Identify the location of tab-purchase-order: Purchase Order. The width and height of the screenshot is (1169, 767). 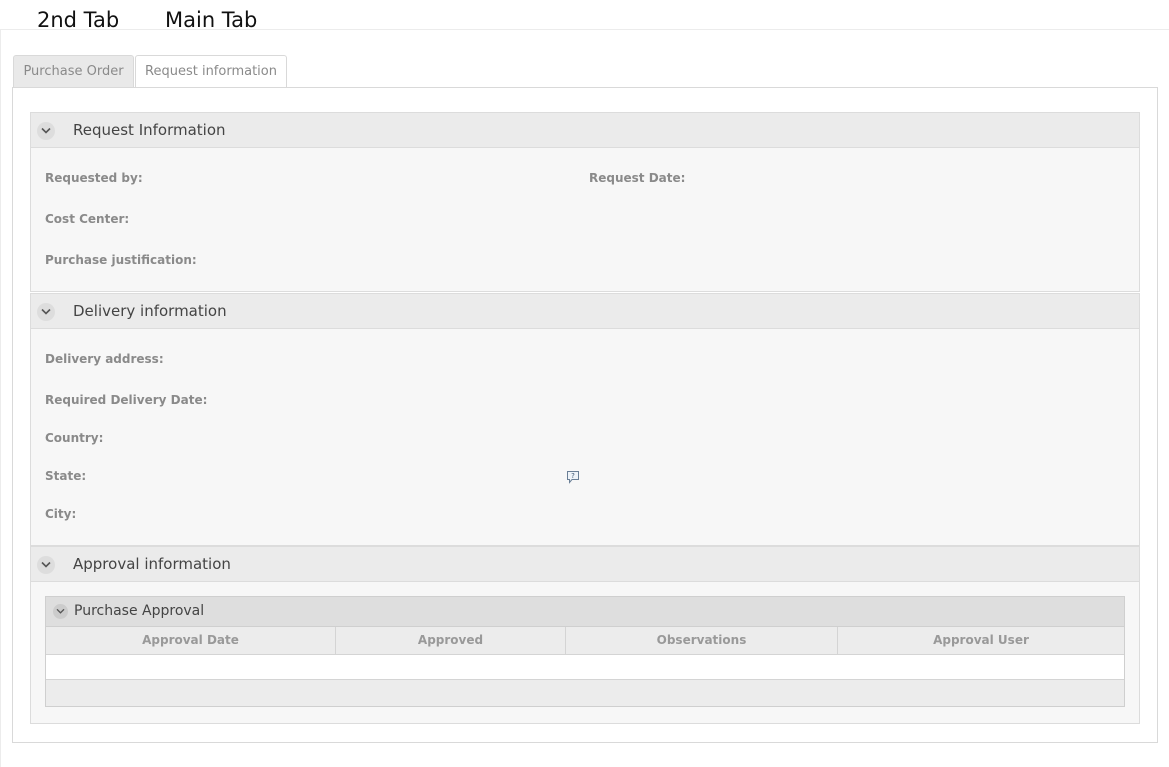
(73, 71).